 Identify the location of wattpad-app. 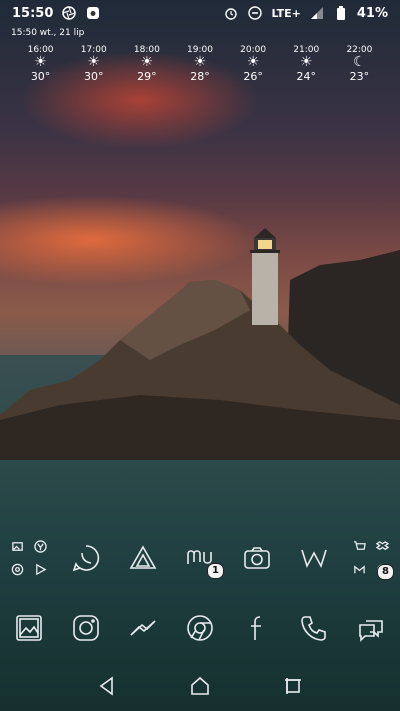
(314, 558).